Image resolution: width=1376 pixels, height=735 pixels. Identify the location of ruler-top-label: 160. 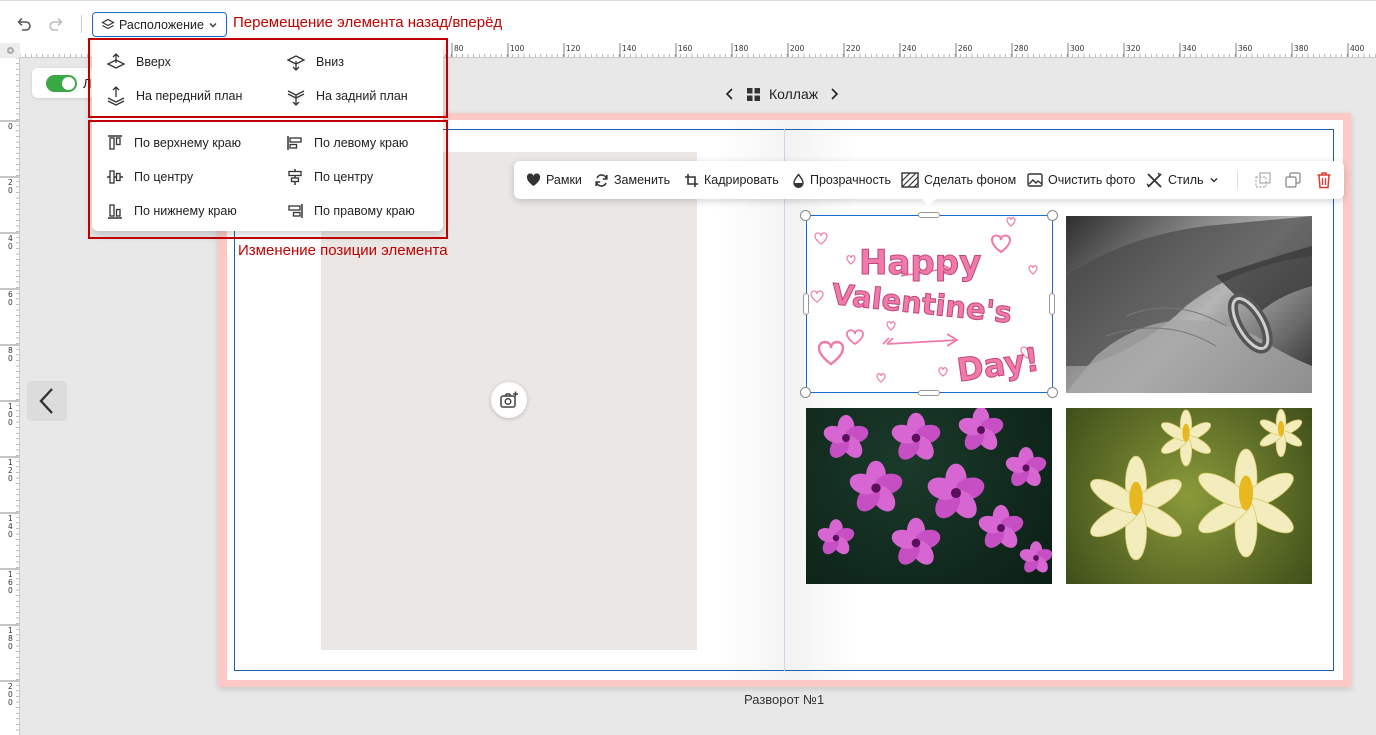
(685, 48).